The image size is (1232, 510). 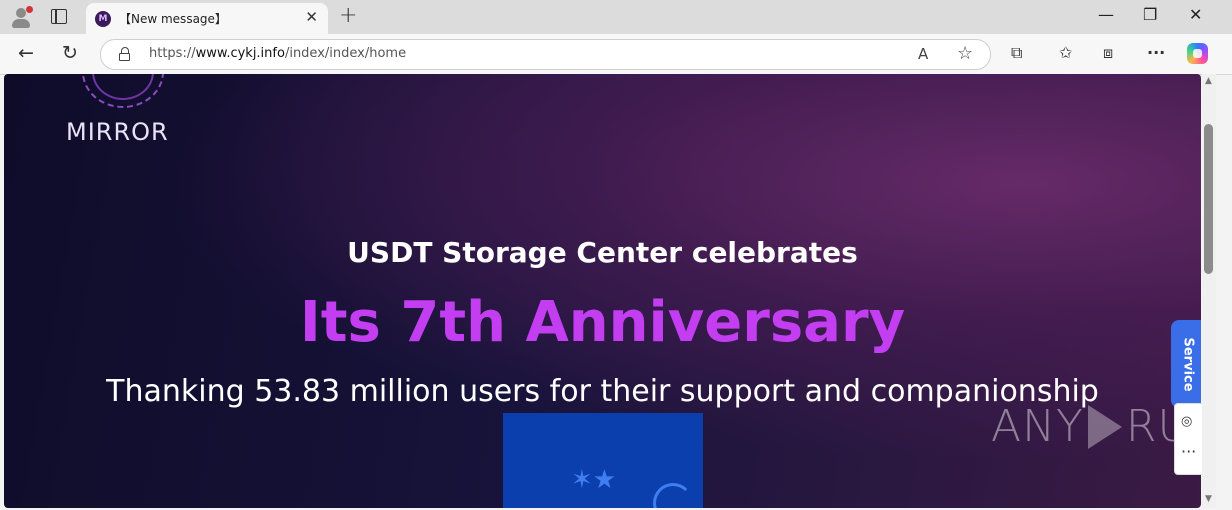 I want to click on more-menu-icon: ···, so click(x=1156, y=52).